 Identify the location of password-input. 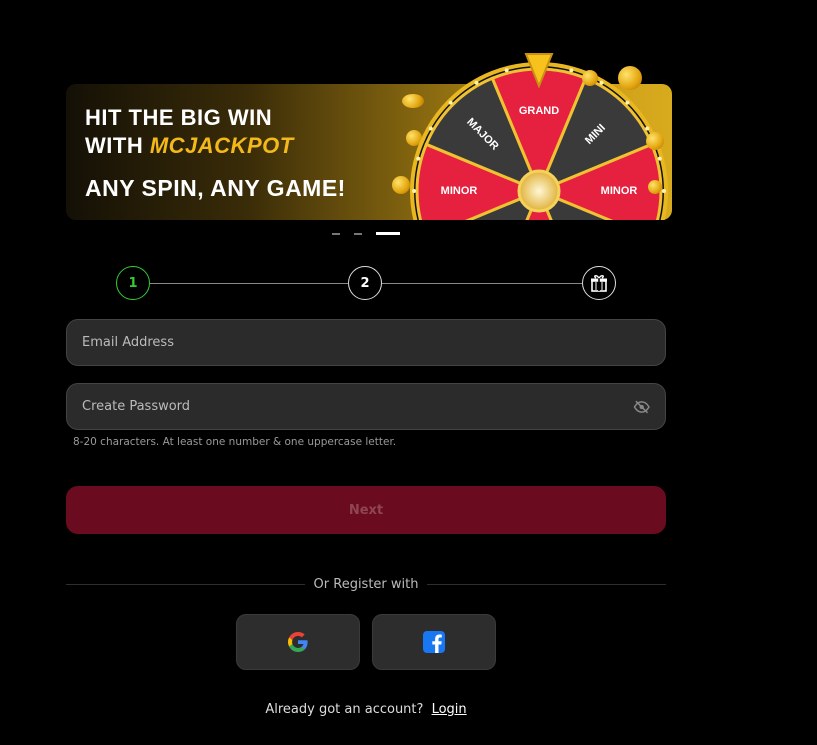
(357, 406).